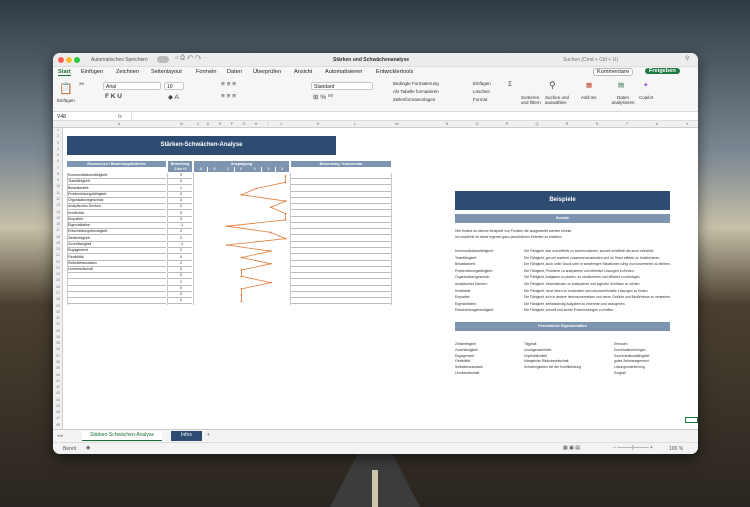  What do you see at coordinates (685, 124) in the screenshot?
I see `col-header-V: V` at bounding box center [685, 124].